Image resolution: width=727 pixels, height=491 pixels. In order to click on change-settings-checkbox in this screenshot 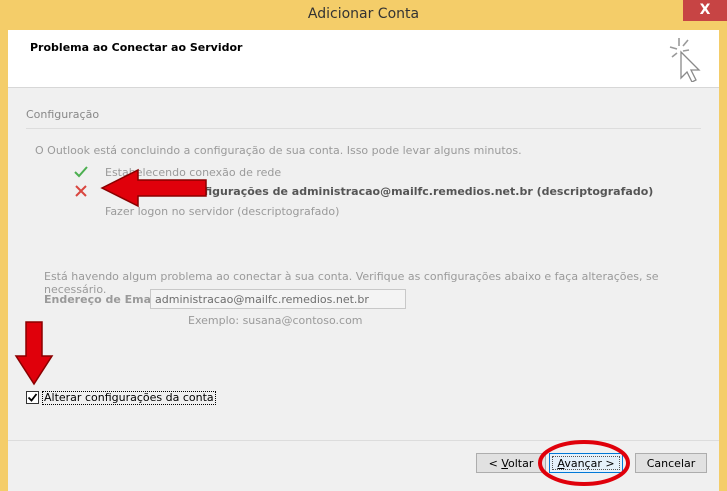, I will do `click(32, 397)`.